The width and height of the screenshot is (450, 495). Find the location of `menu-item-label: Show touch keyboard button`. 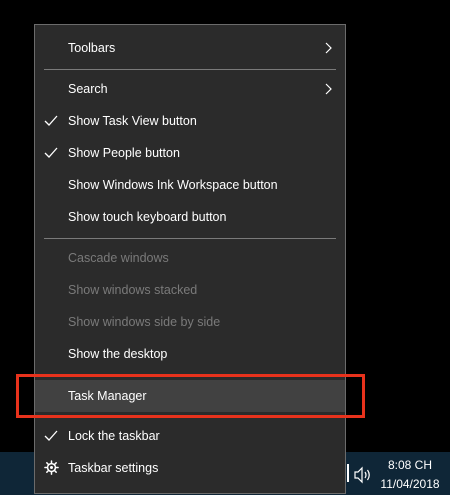

menu-item-label: Show touch keyboard button is located at coordinates (147, 217).